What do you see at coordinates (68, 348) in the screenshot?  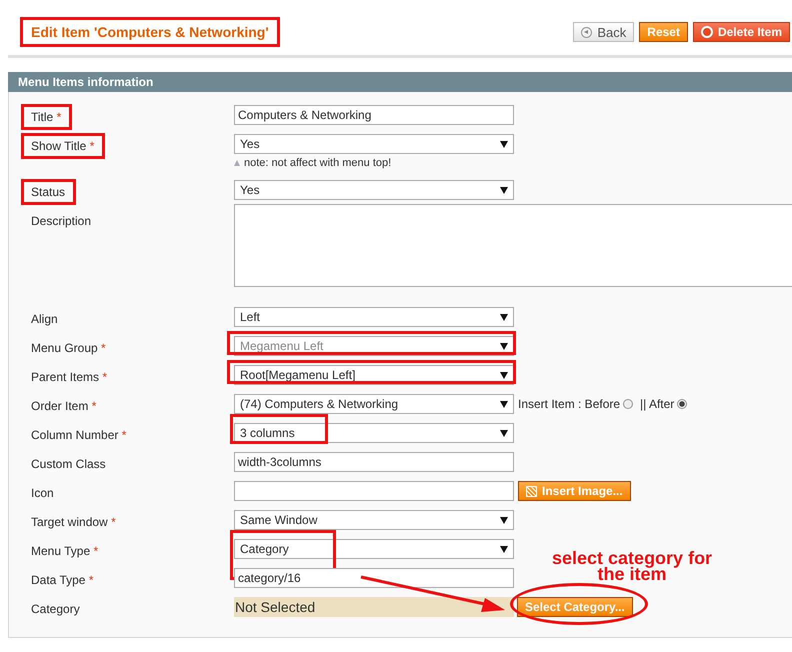 I see `field-label: Menu Group *` at bounding box center [68, 348].